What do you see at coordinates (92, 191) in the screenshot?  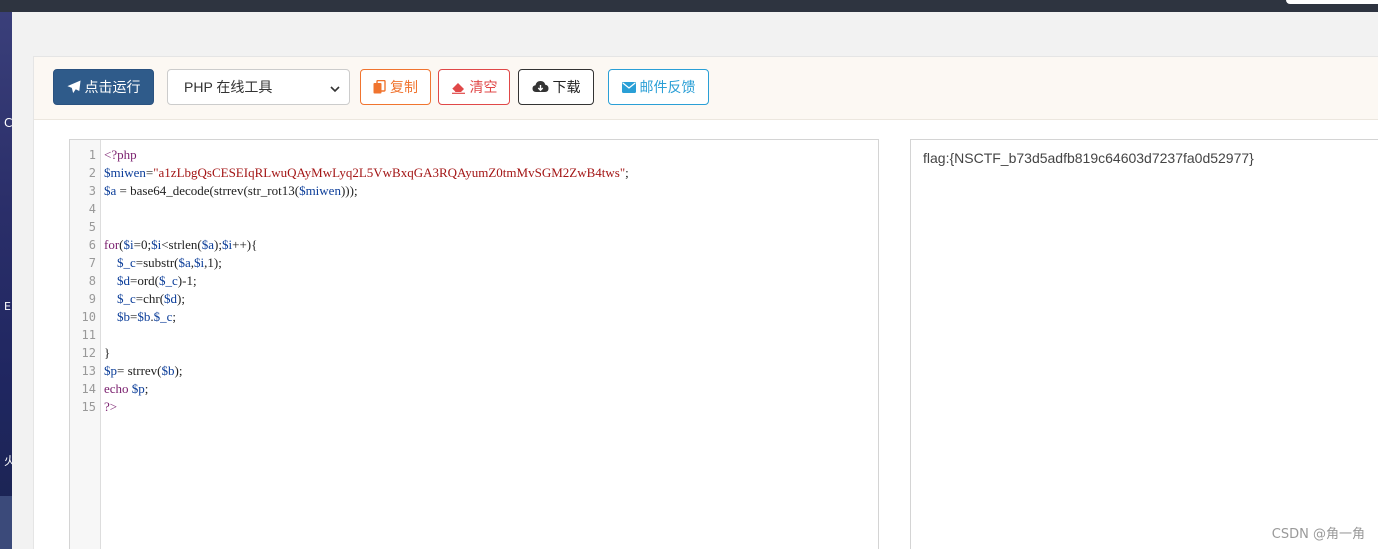 I see `line-number: 3` at bounding box center [92, 191].